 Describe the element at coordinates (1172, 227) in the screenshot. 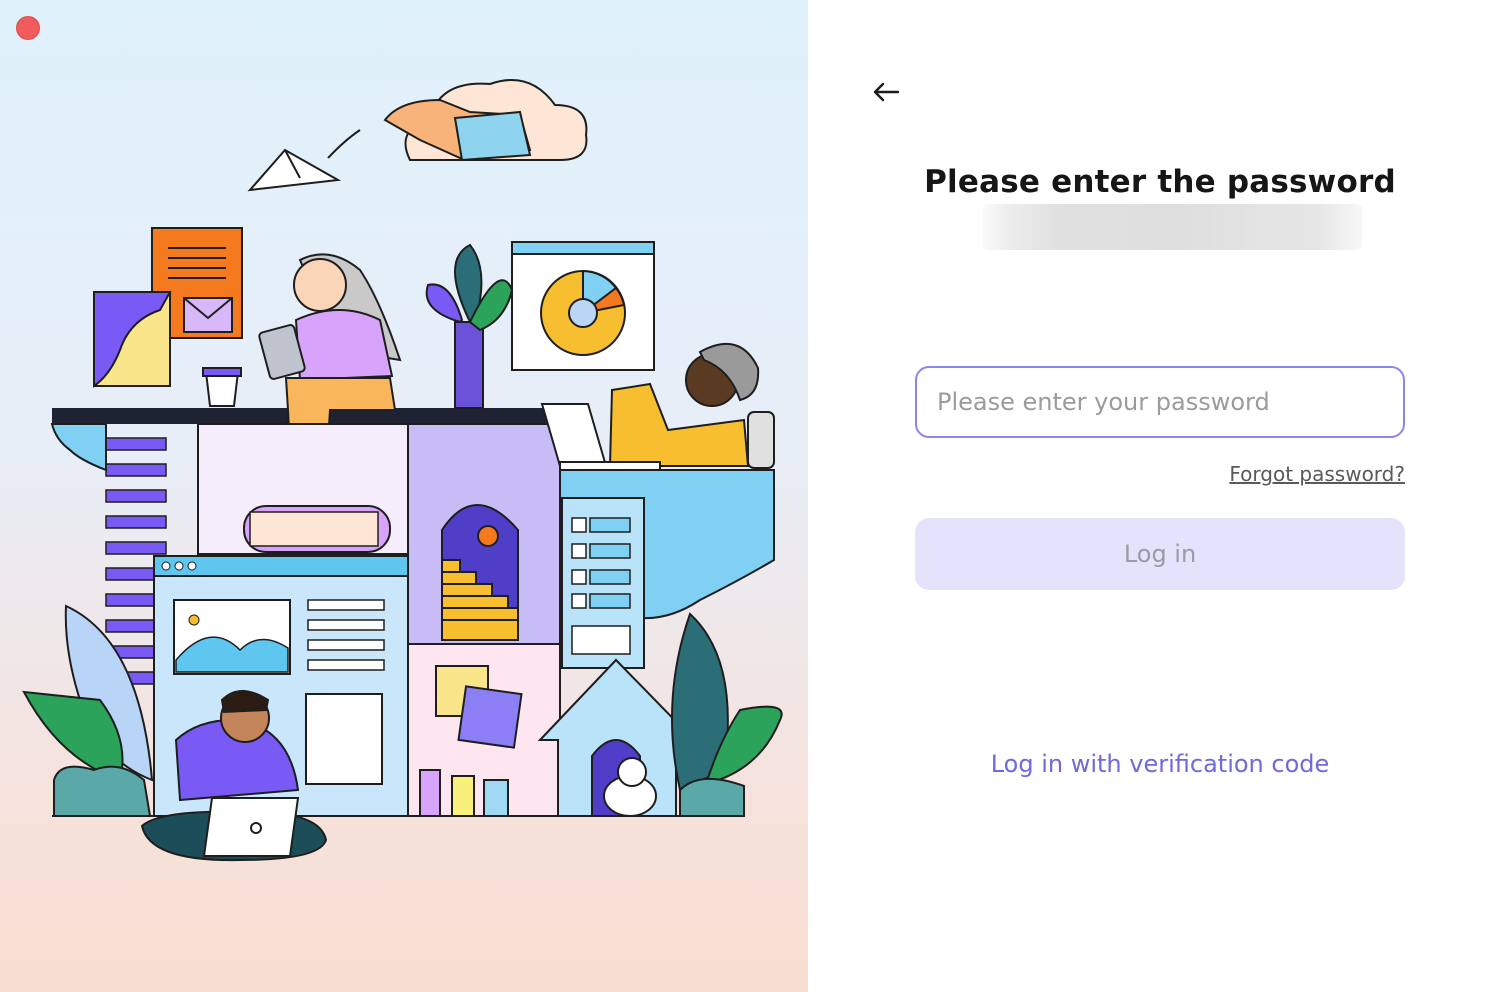

I see `redacted-account-name` at that location.